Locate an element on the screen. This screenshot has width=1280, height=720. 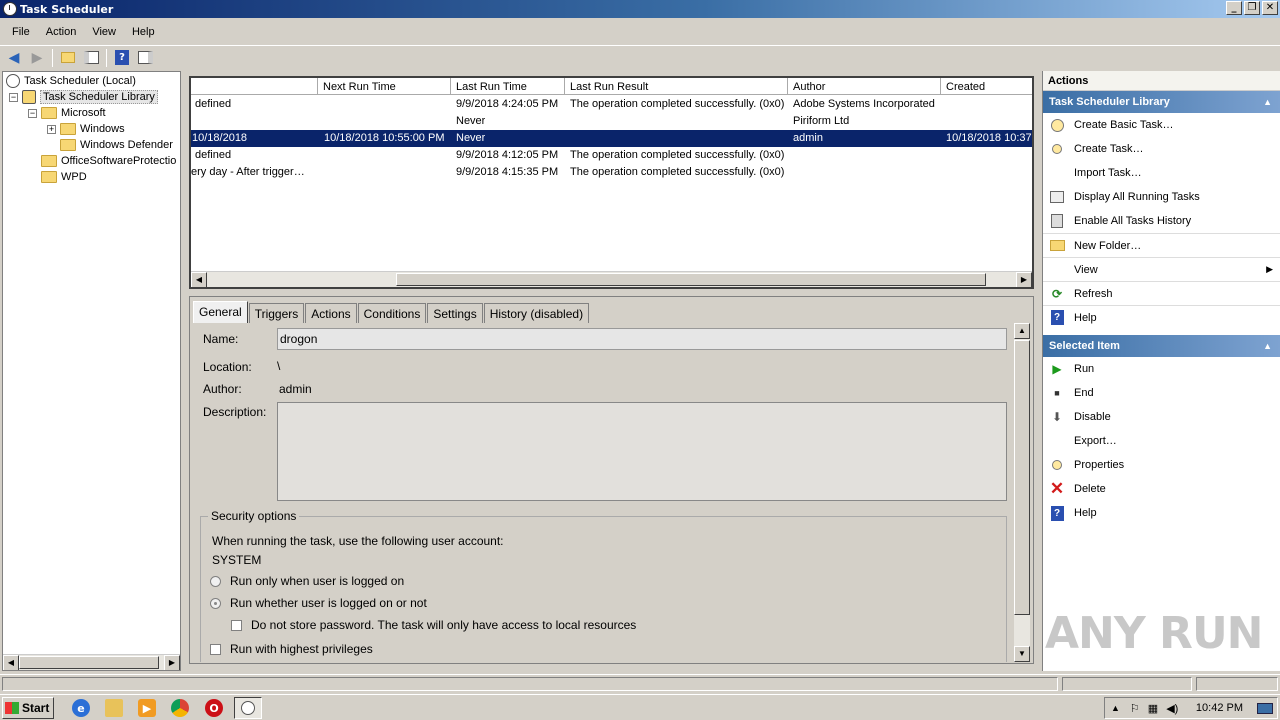
task-list-horizontal-scrollbar: ◀ ▶ is located at coordinates (611, 279).